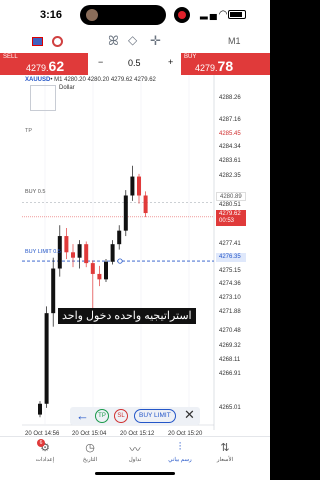 Image resolution: width=320 pixels, height=480 pixels. Describe the element at coordinates (230, 134) in the screenshot. I see `price-tick: 4285.45` at that location.